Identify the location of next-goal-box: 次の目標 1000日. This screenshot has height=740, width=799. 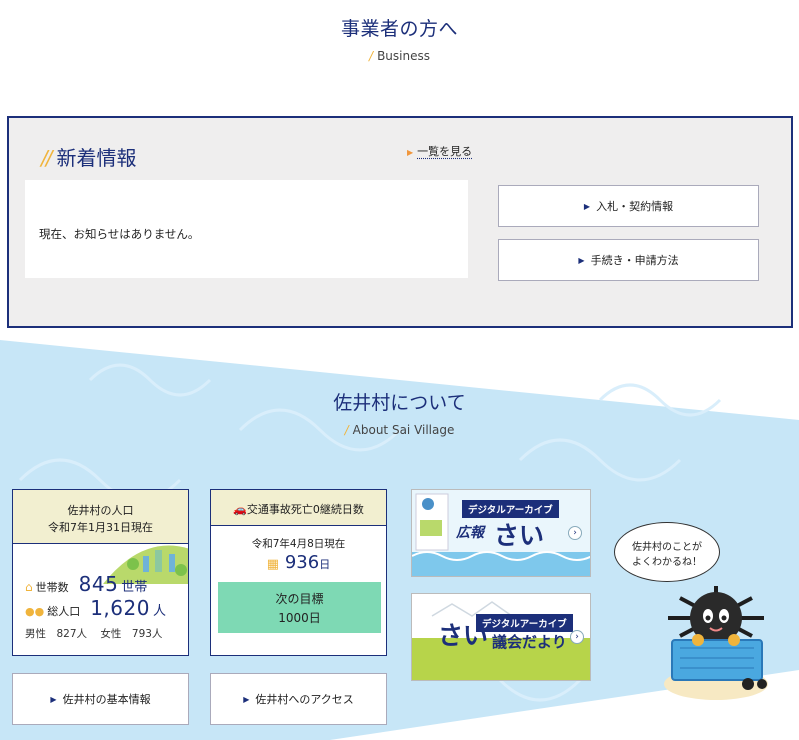
(299, 607).